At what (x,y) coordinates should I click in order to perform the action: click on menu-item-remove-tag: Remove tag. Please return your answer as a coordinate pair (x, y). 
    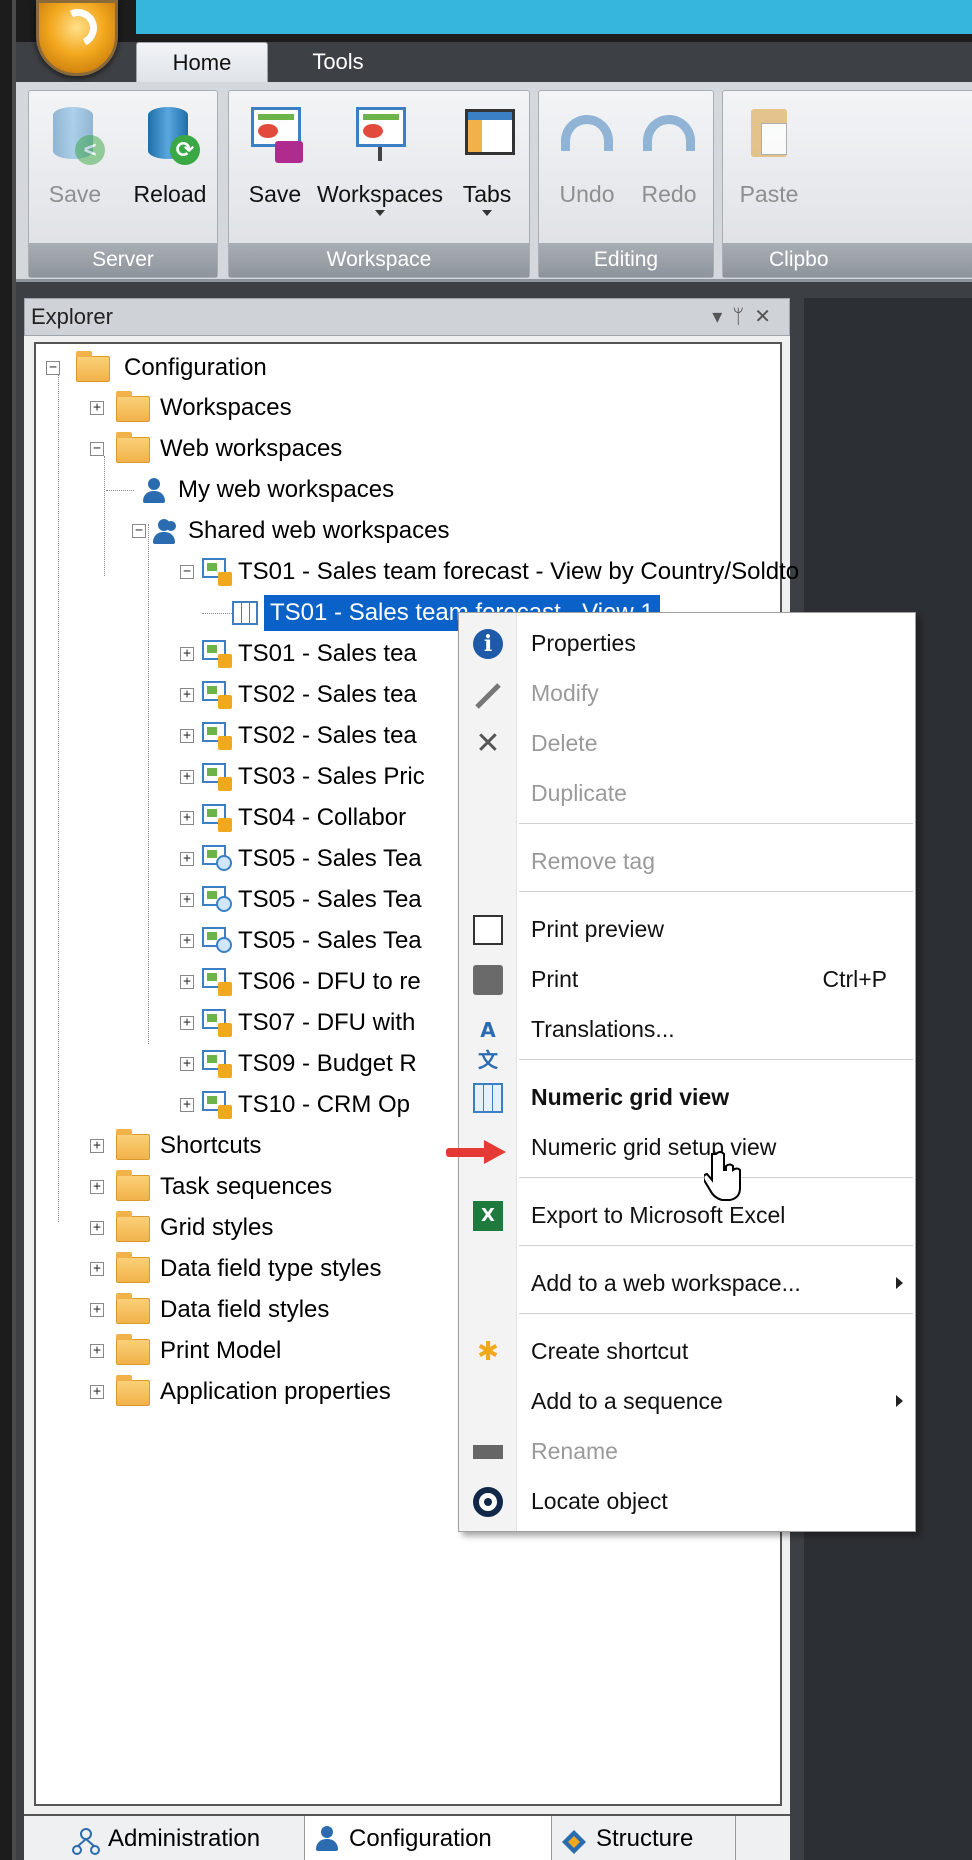
    Looking at the image, I should click on (687, 861).